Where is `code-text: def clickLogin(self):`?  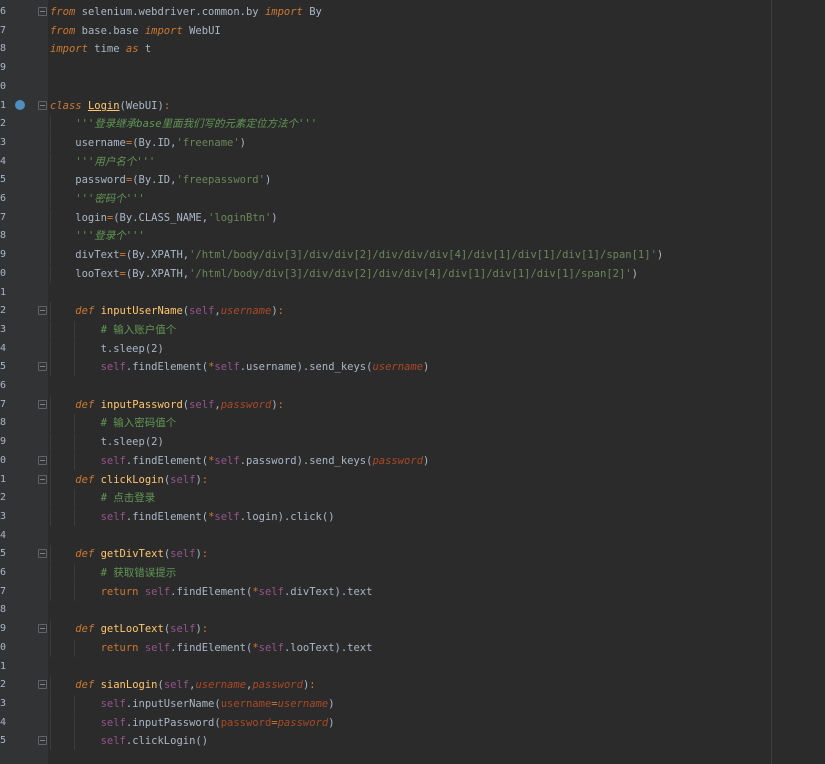 code-text: def clickLogin(self): is located at coordinates (129, 480).